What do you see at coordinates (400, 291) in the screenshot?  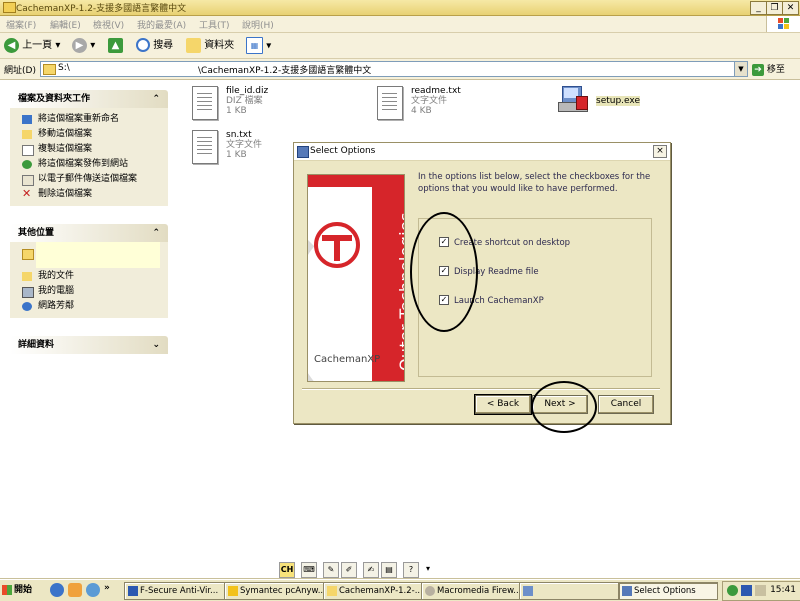 I see `banner-vertical-text: Outer Technologies` at bounding box center [400, 291].